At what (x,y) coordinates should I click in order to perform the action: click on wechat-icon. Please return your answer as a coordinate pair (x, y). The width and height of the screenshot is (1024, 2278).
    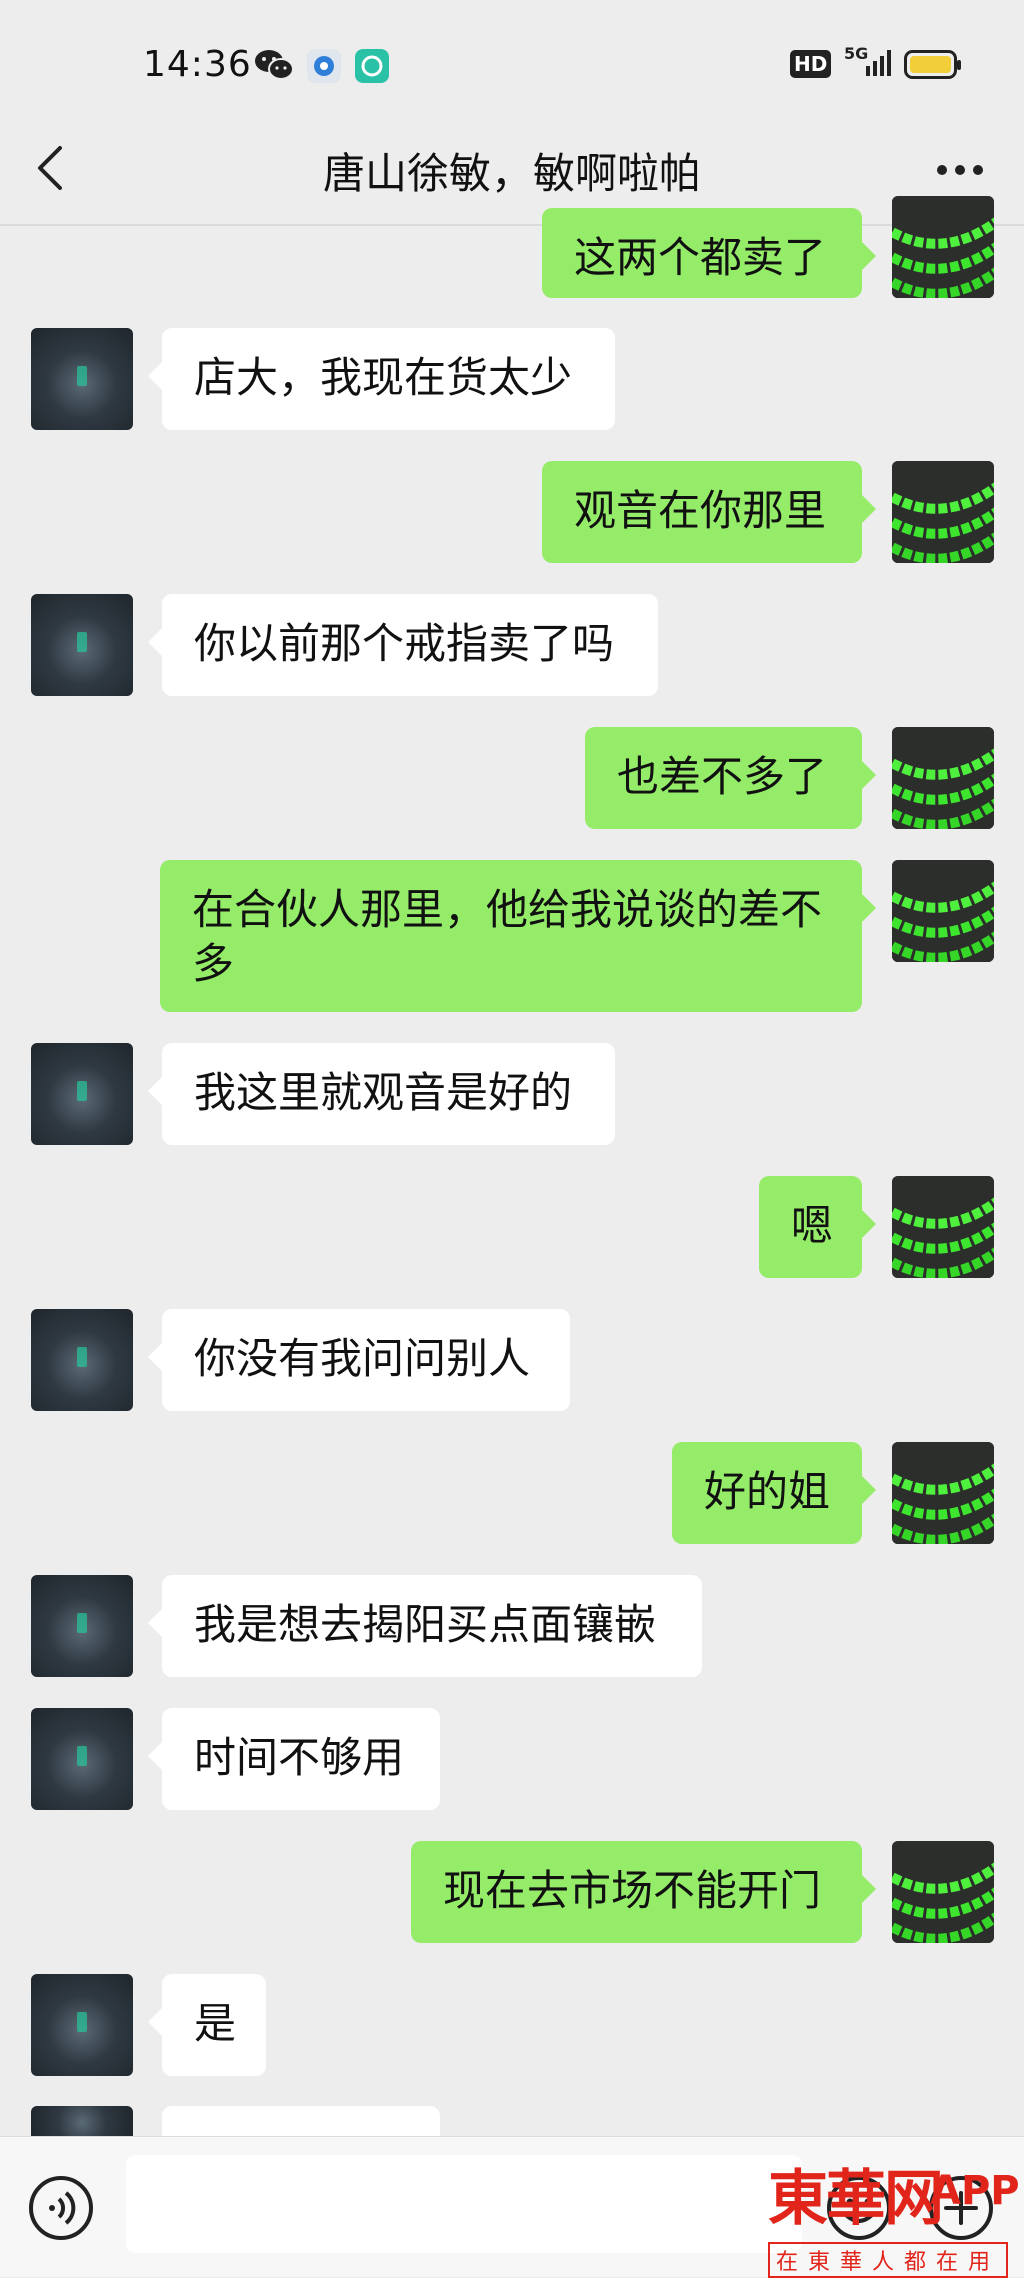
    Looking at the image, I should click on (274, 65).